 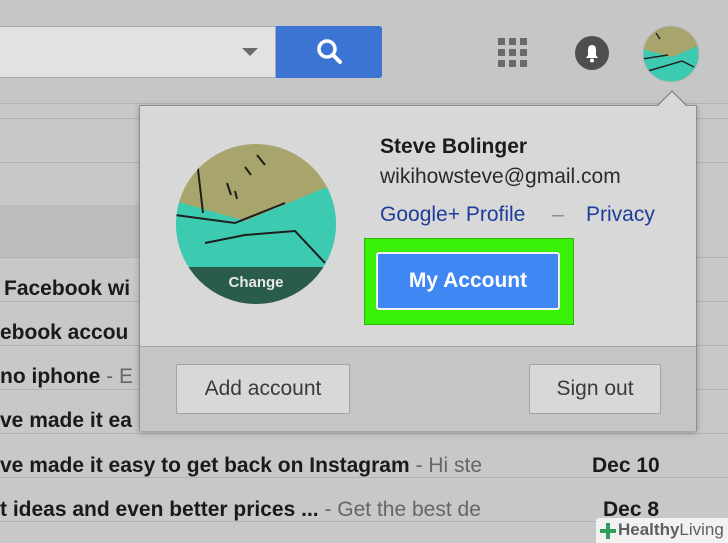 I want to click on watermark-text: HealthyLiving, so click(x=671, y=530).